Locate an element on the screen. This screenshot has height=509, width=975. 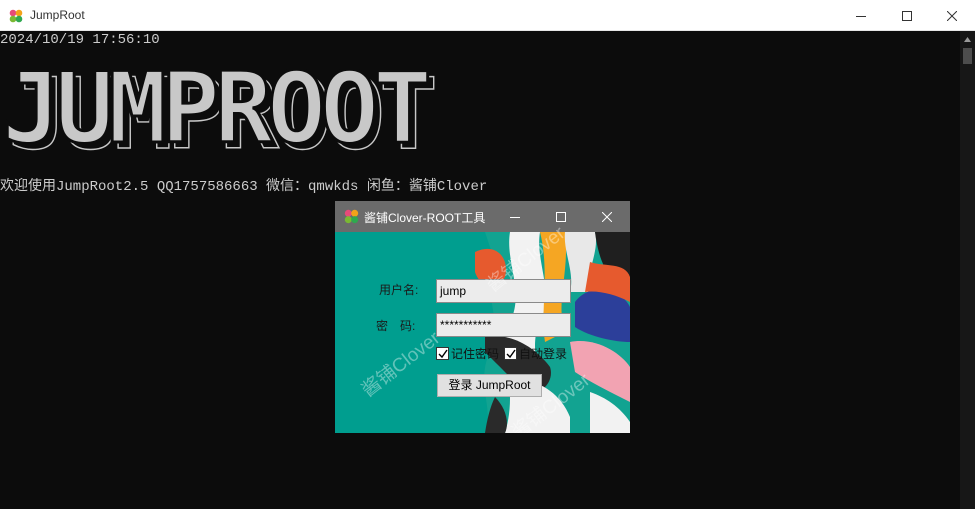
window-title: JumpRoot is located at coordinates (57, 15).